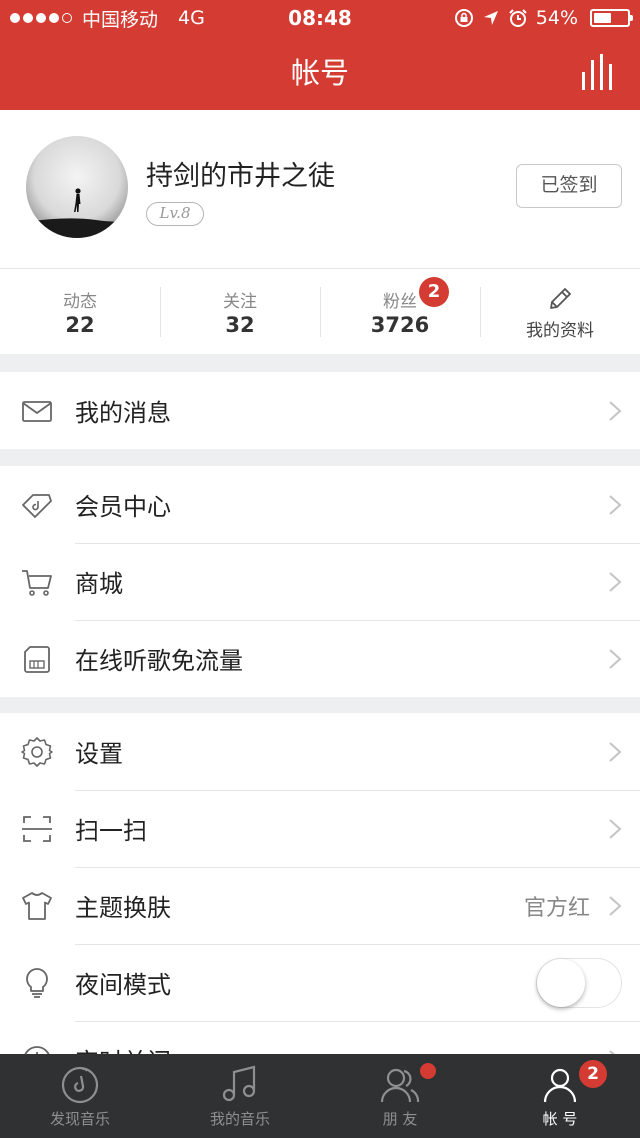  What do you see at coordinates (239, 1083) in the screenshot?
I see `music-note-icon` at bounding box center [239, 1083].